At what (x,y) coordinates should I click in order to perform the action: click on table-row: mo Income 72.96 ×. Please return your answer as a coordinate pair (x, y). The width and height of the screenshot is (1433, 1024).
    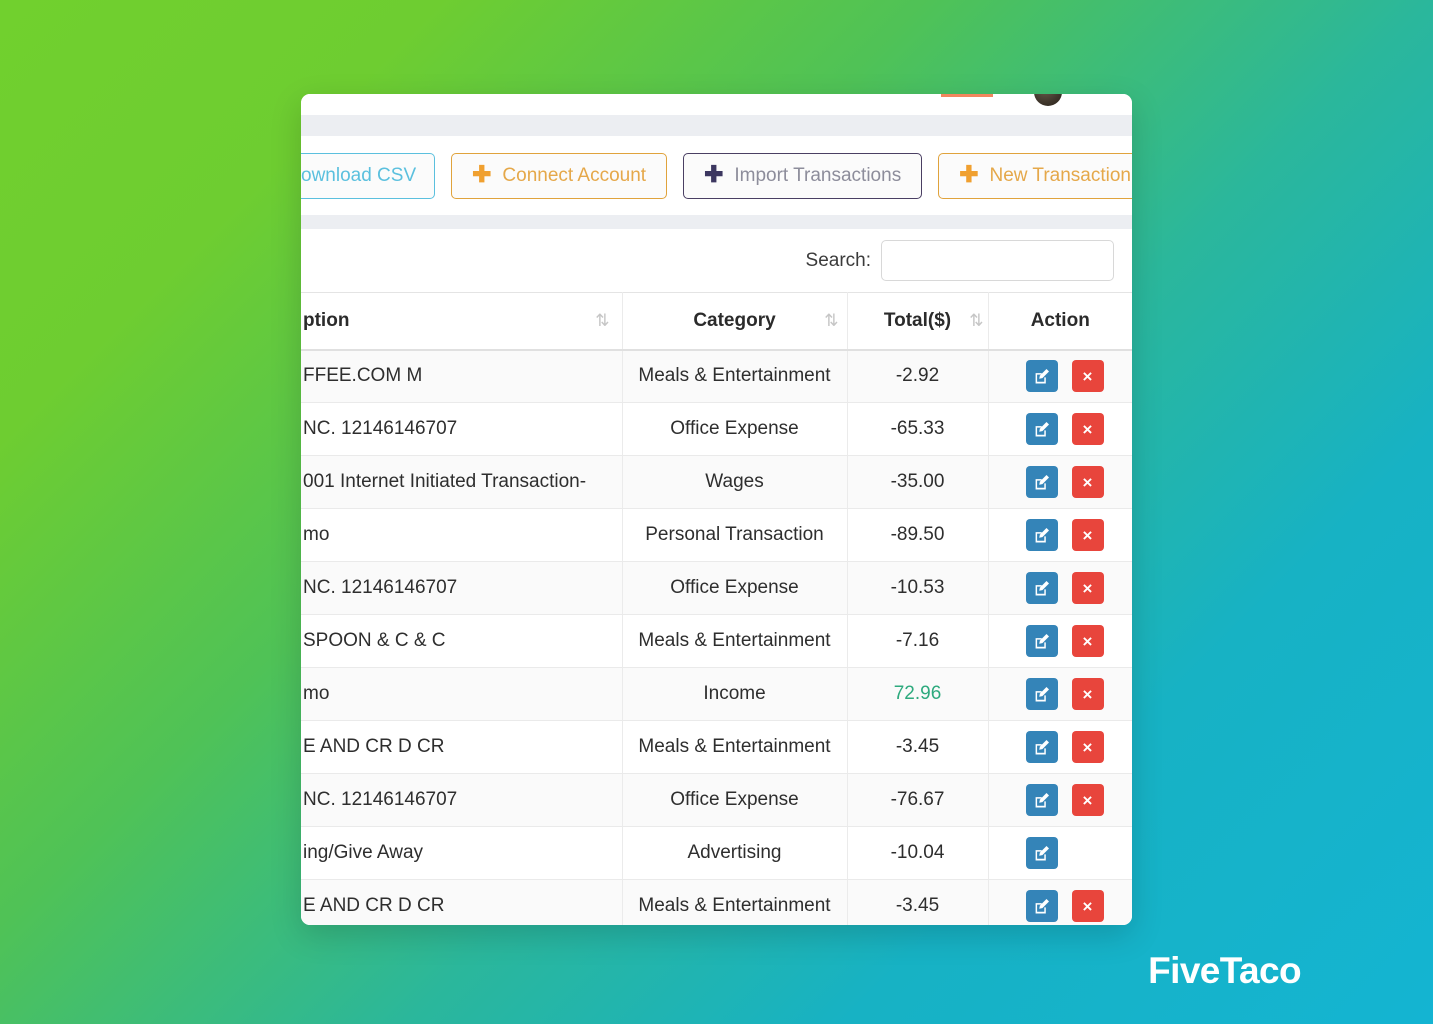
    Looking at the image, I should click on (716, 694).